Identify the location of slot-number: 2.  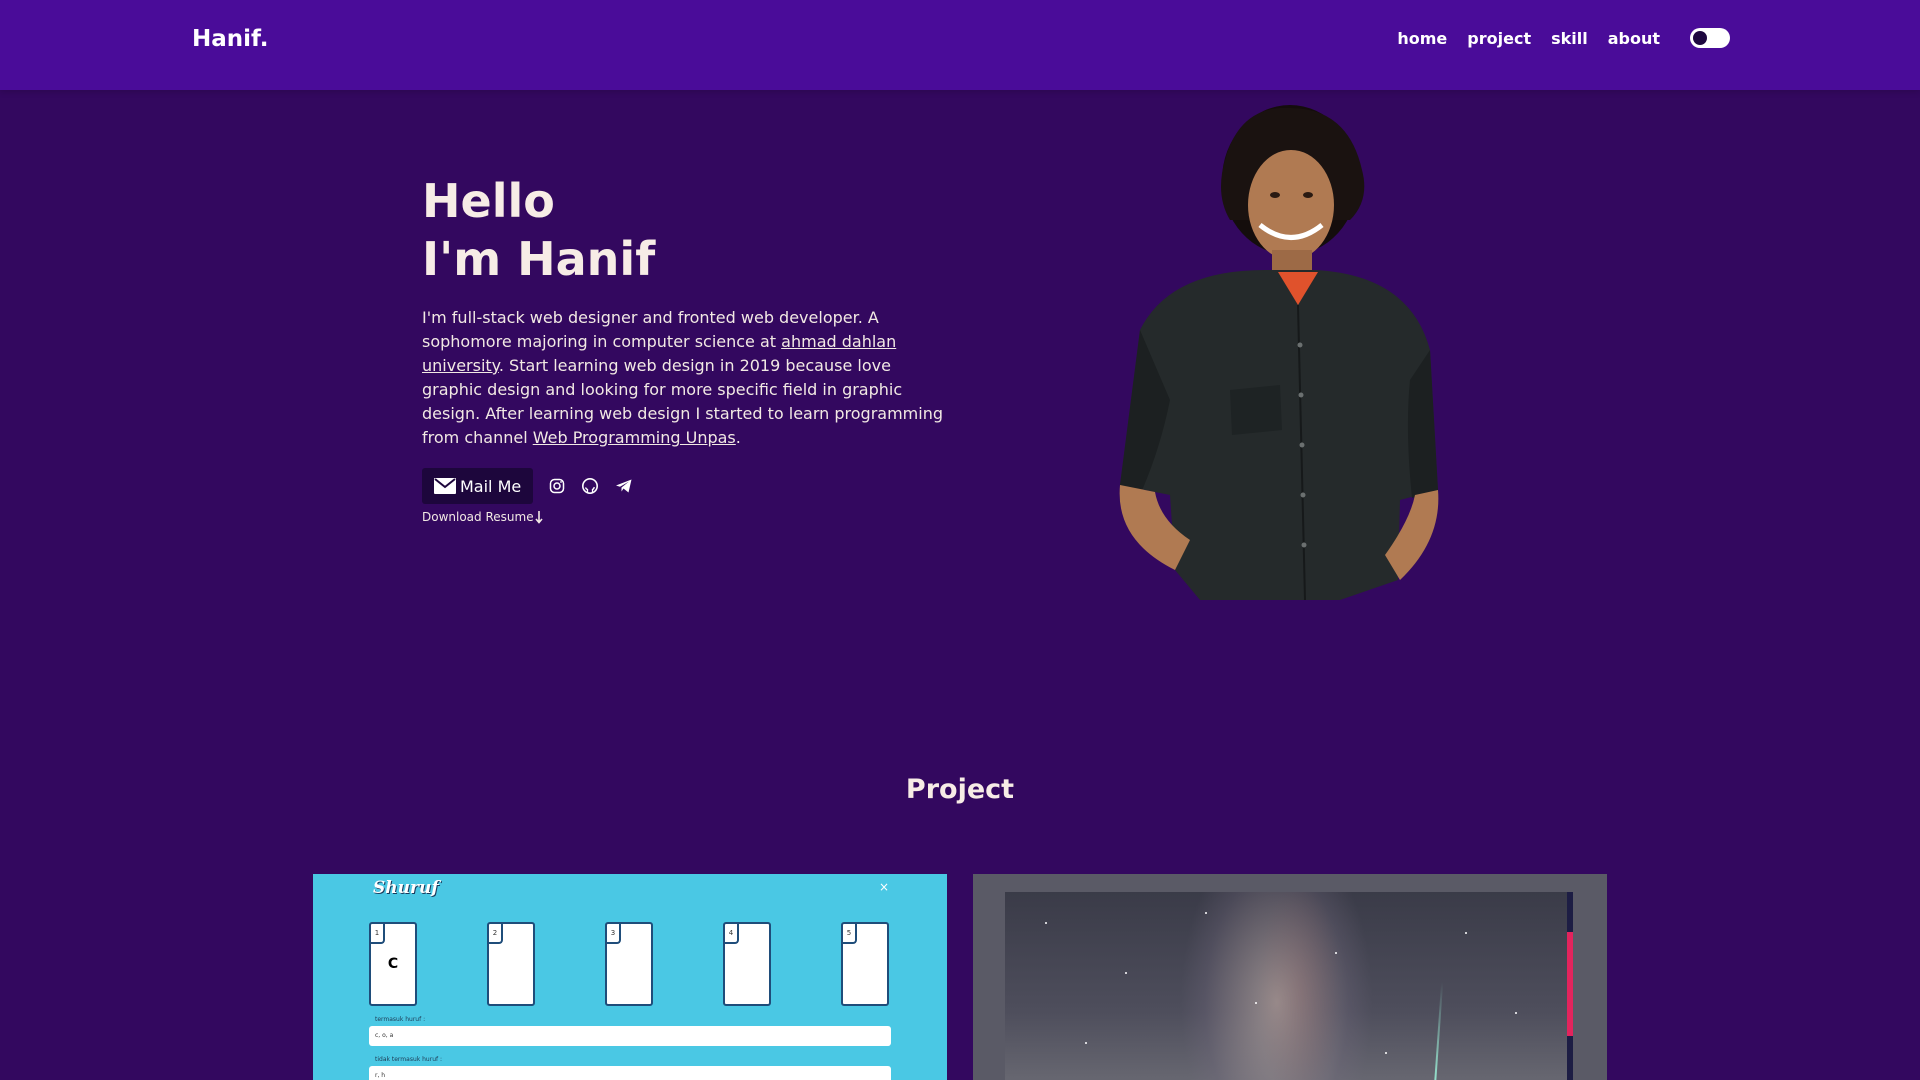
(496, 934).